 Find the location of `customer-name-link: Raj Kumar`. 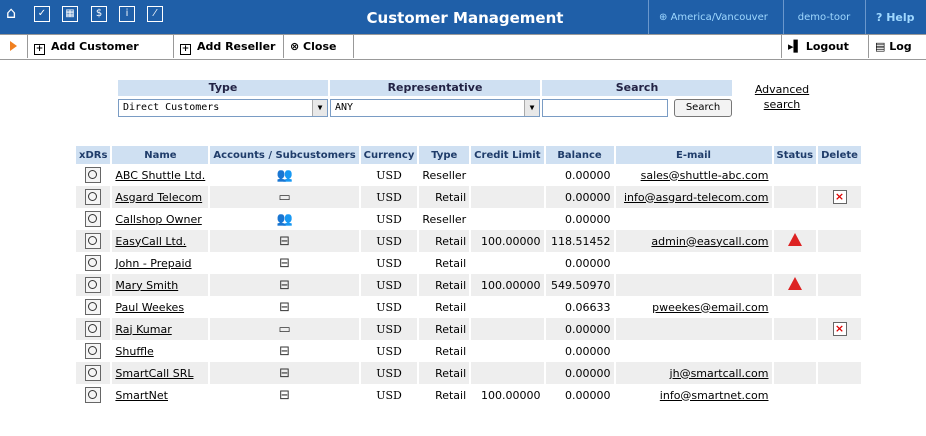

customer-name-link: Raj Kumar is located at coordinates (143, 329).